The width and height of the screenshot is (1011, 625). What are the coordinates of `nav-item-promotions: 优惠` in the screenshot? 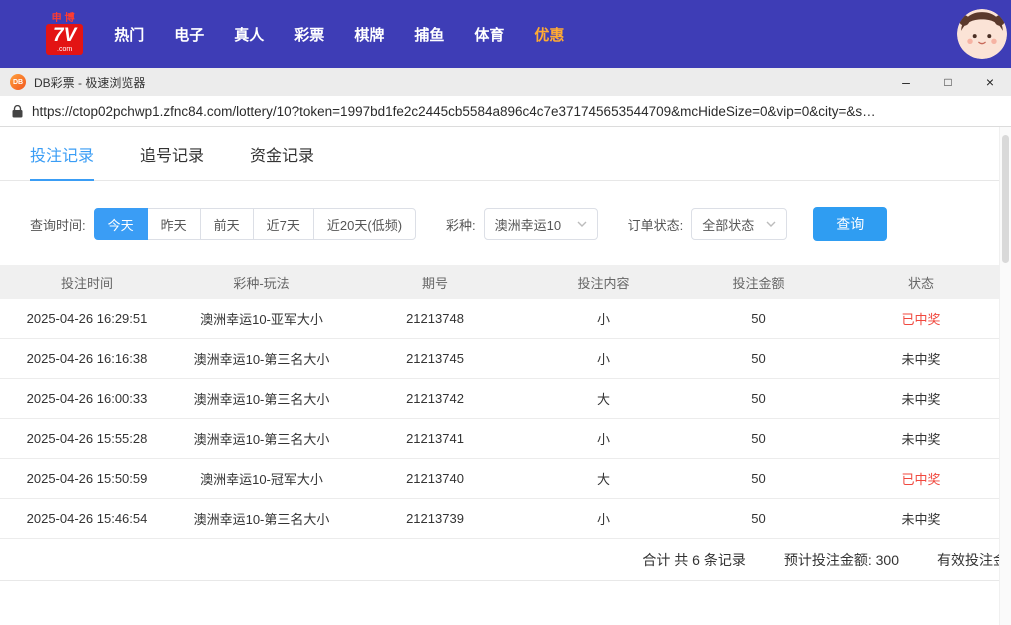 It's located at (549, 34).